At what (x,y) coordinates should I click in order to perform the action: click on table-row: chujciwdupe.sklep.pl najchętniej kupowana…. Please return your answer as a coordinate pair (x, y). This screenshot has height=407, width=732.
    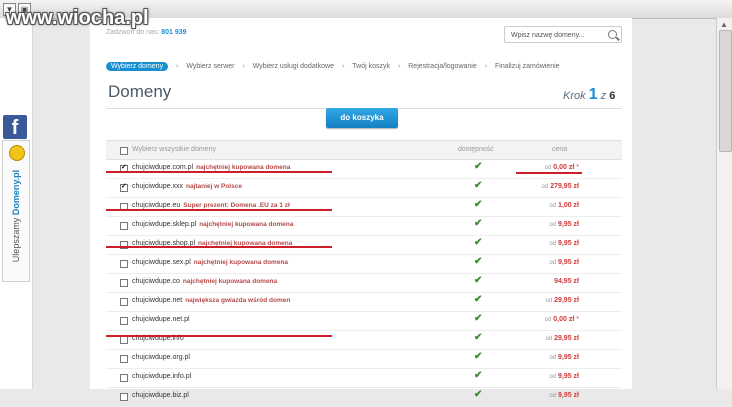
    Looking at the image, I should click on (364, 226).